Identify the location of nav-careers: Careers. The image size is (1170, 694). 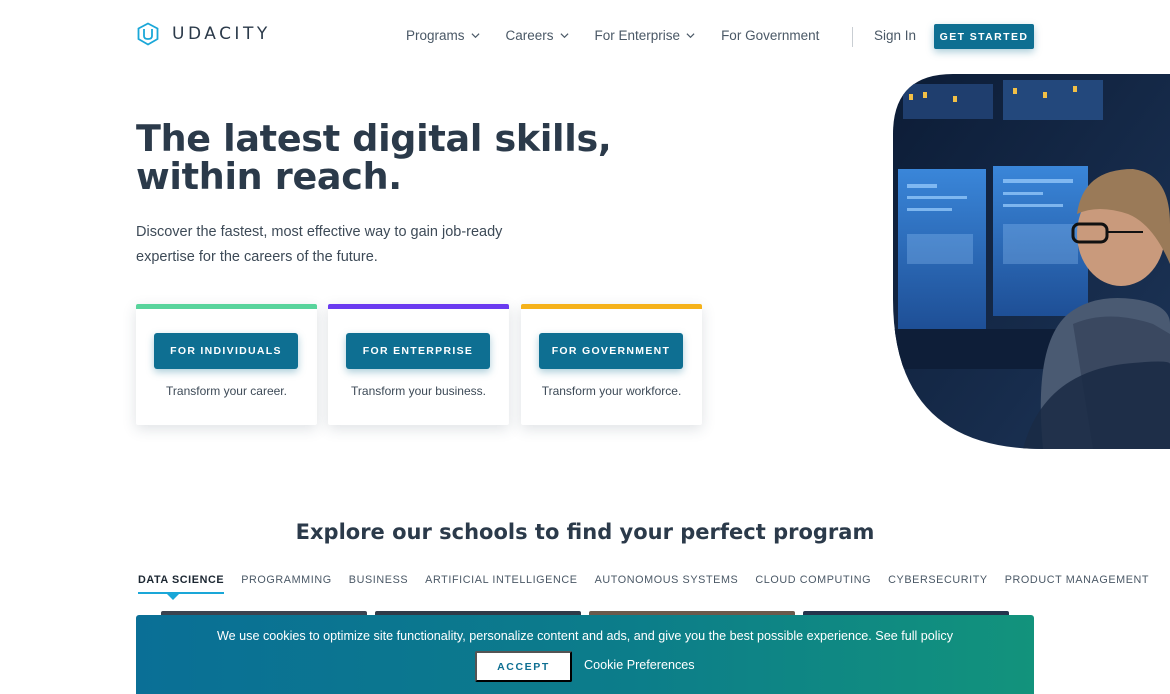
(537, 35).